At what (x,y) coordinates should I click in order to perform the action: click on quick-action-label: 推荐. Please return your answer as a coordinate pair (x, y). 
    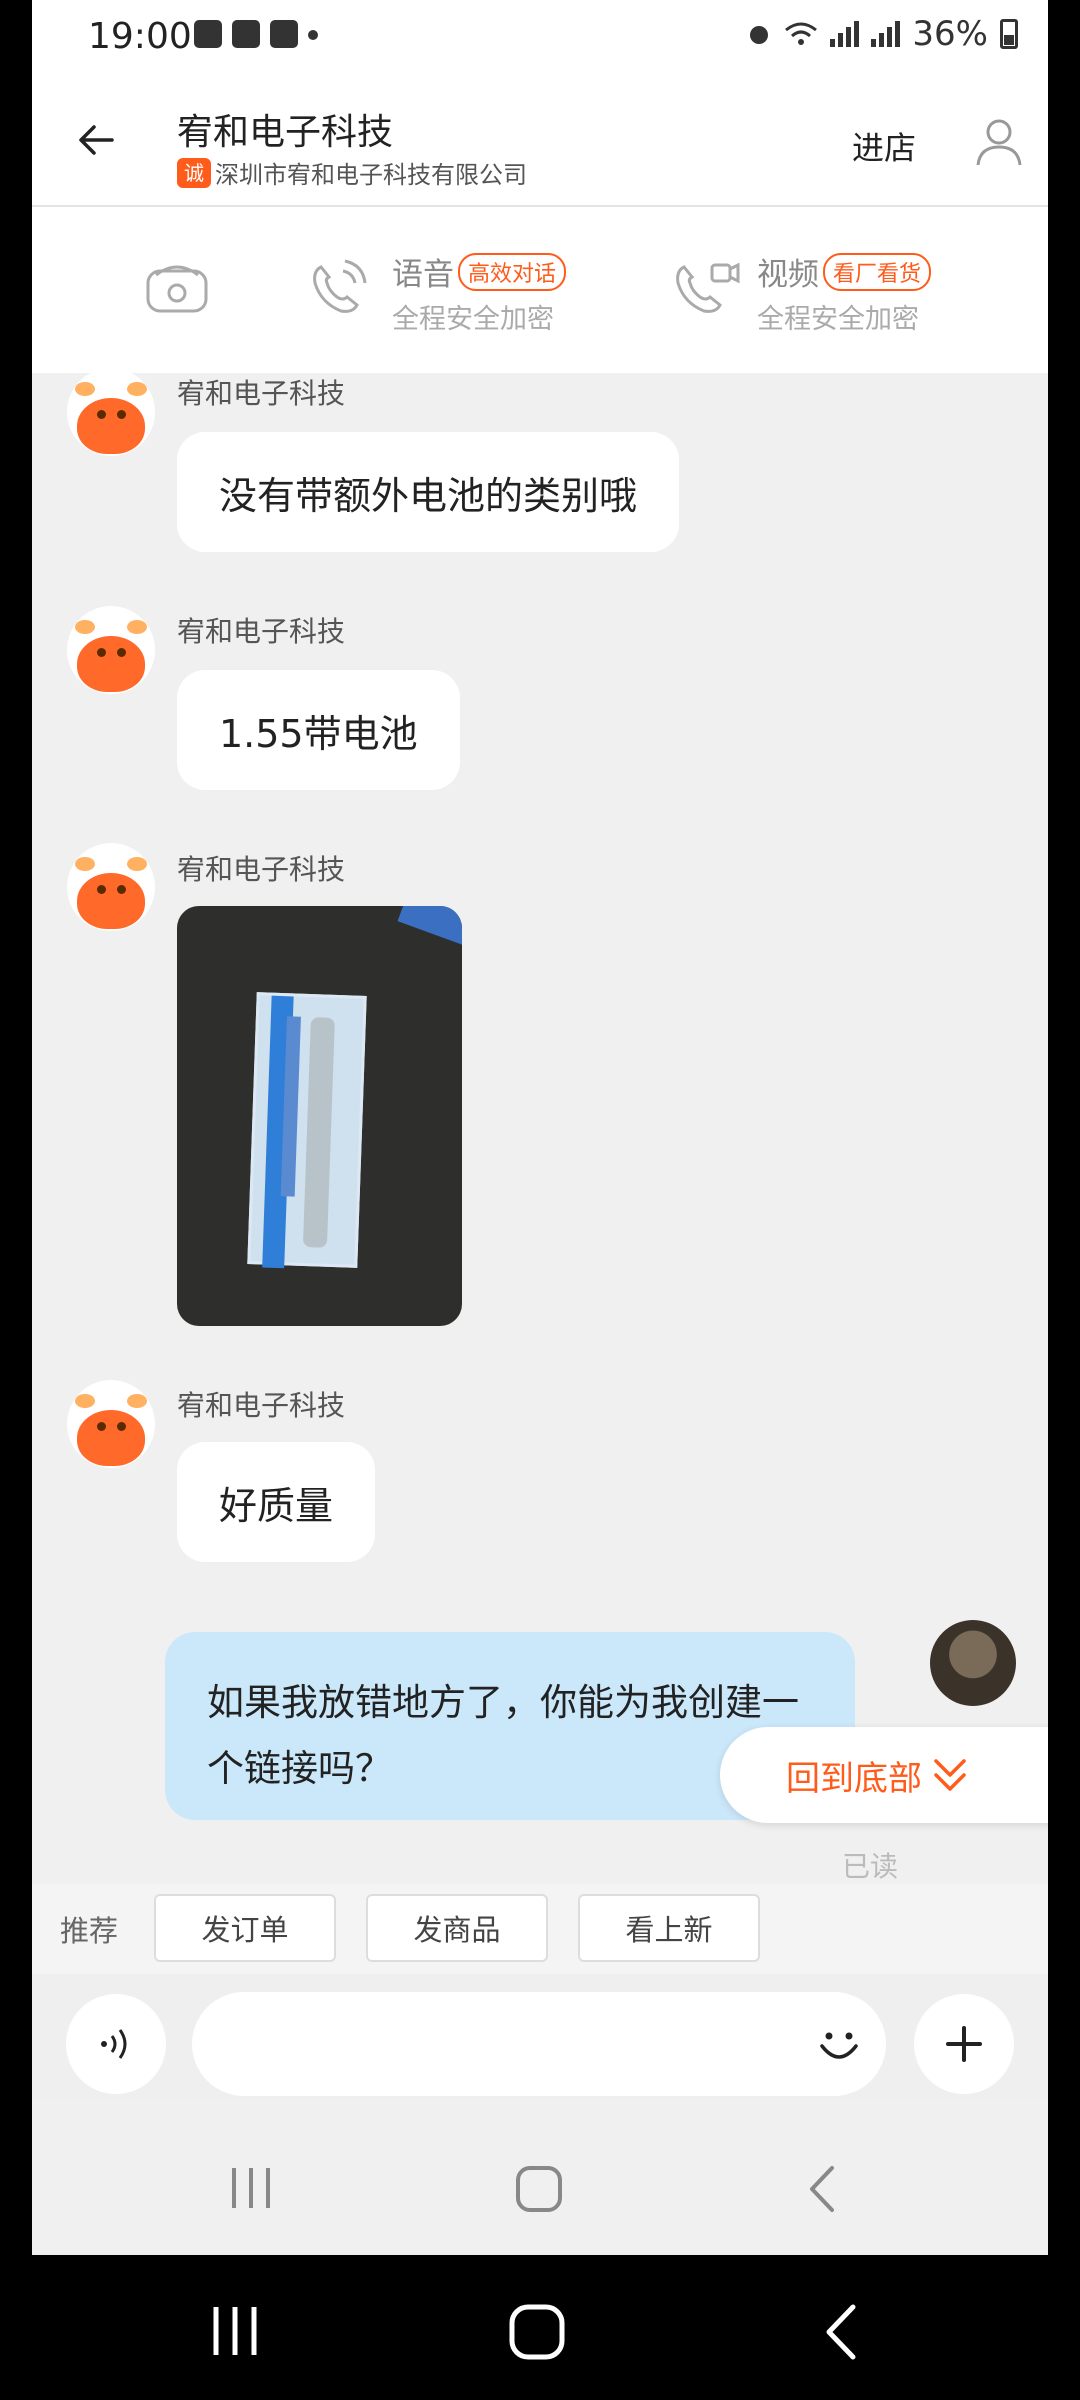
    Looking at the image, I should click on (89, 1931).